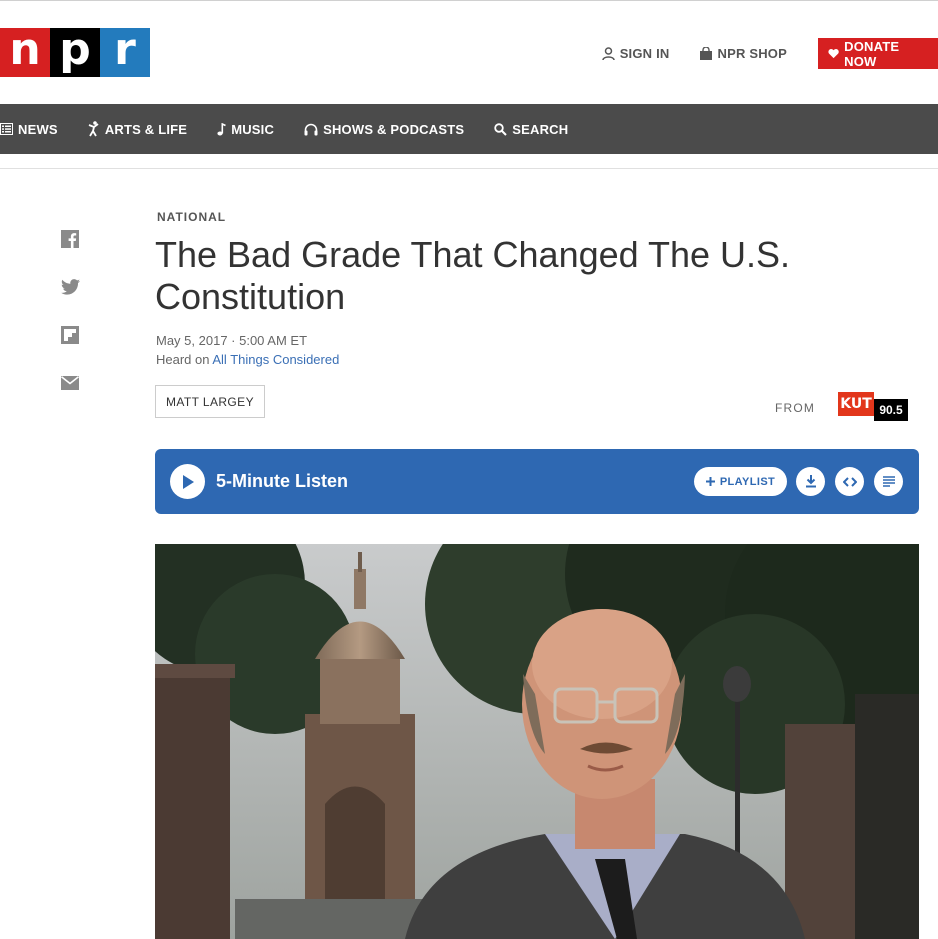 Image resolution: width=938 pixels, height=939 pixels. I want to click on twitter-share, so click(70, 287).